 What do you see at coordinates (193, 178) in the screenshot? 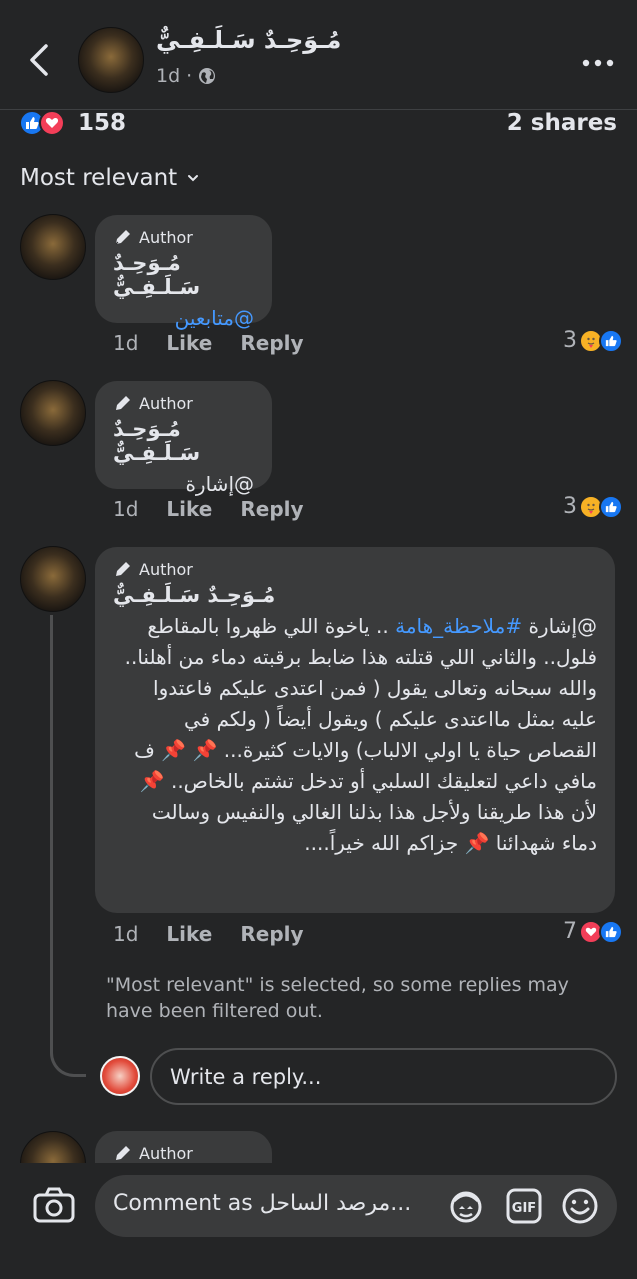
I see `chevron-down-icon` at bounding box center [193, 178].